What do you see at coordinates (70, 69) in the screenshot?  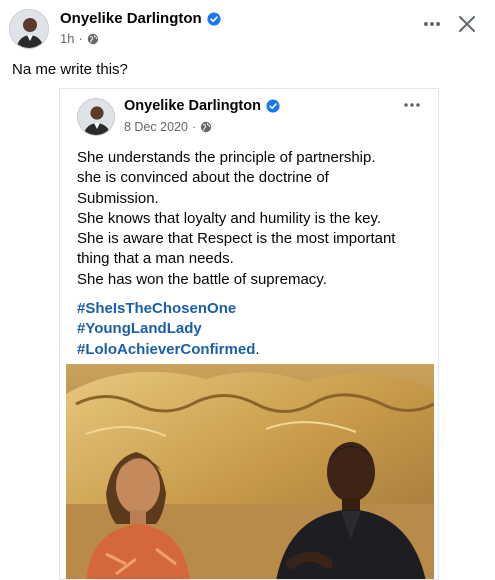 I see `post-text: Na me write this?` at bounding box center [70, 69].